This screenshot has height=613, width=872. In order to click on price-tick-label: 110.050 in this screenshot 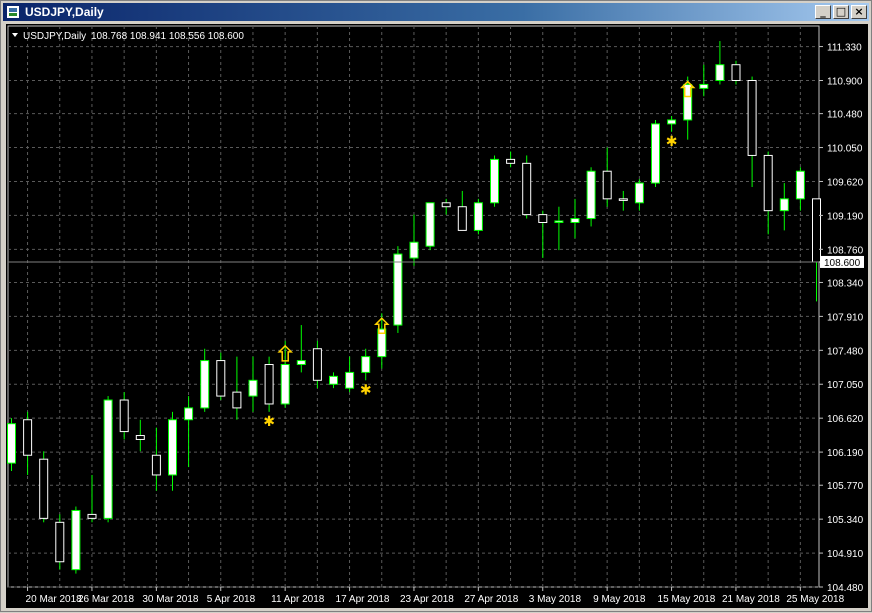, I will do `click(845, 149)`.